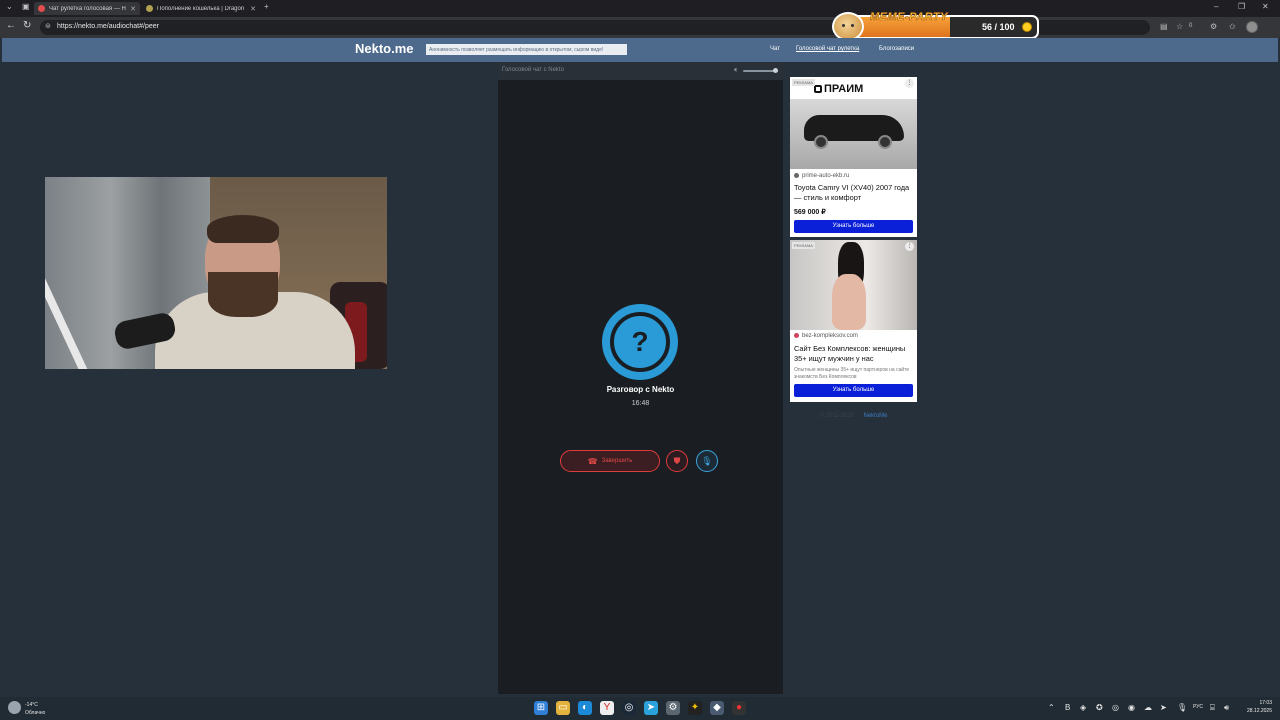 This screenshot has width=1280, height=720. Describe the element at coordinates (677, 461) in the screenshot. I see `report-button: ⛊` at that location.